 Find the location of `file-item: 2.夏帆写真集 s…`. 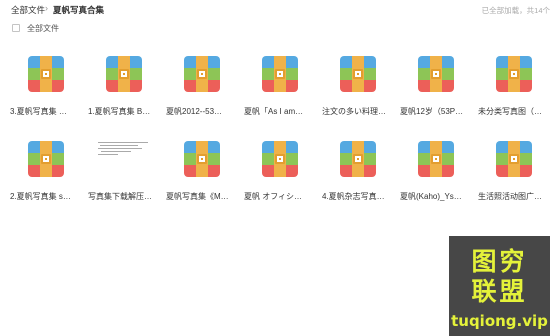

file-item: 2.夏帆写真集 s… is located at coordinates (46, 181).